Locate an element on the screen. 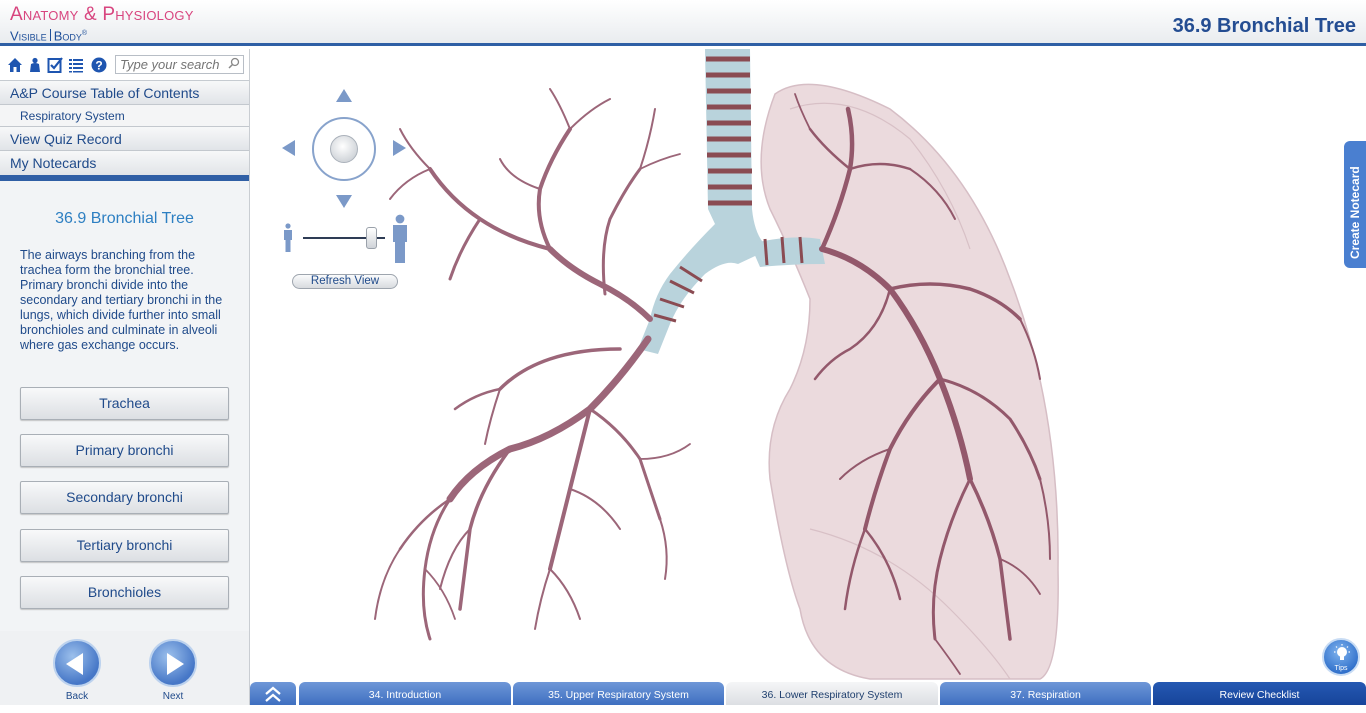 This screenshot has width=1366, height=713. tips-label: Tips is located at coordinates (1341, 668).